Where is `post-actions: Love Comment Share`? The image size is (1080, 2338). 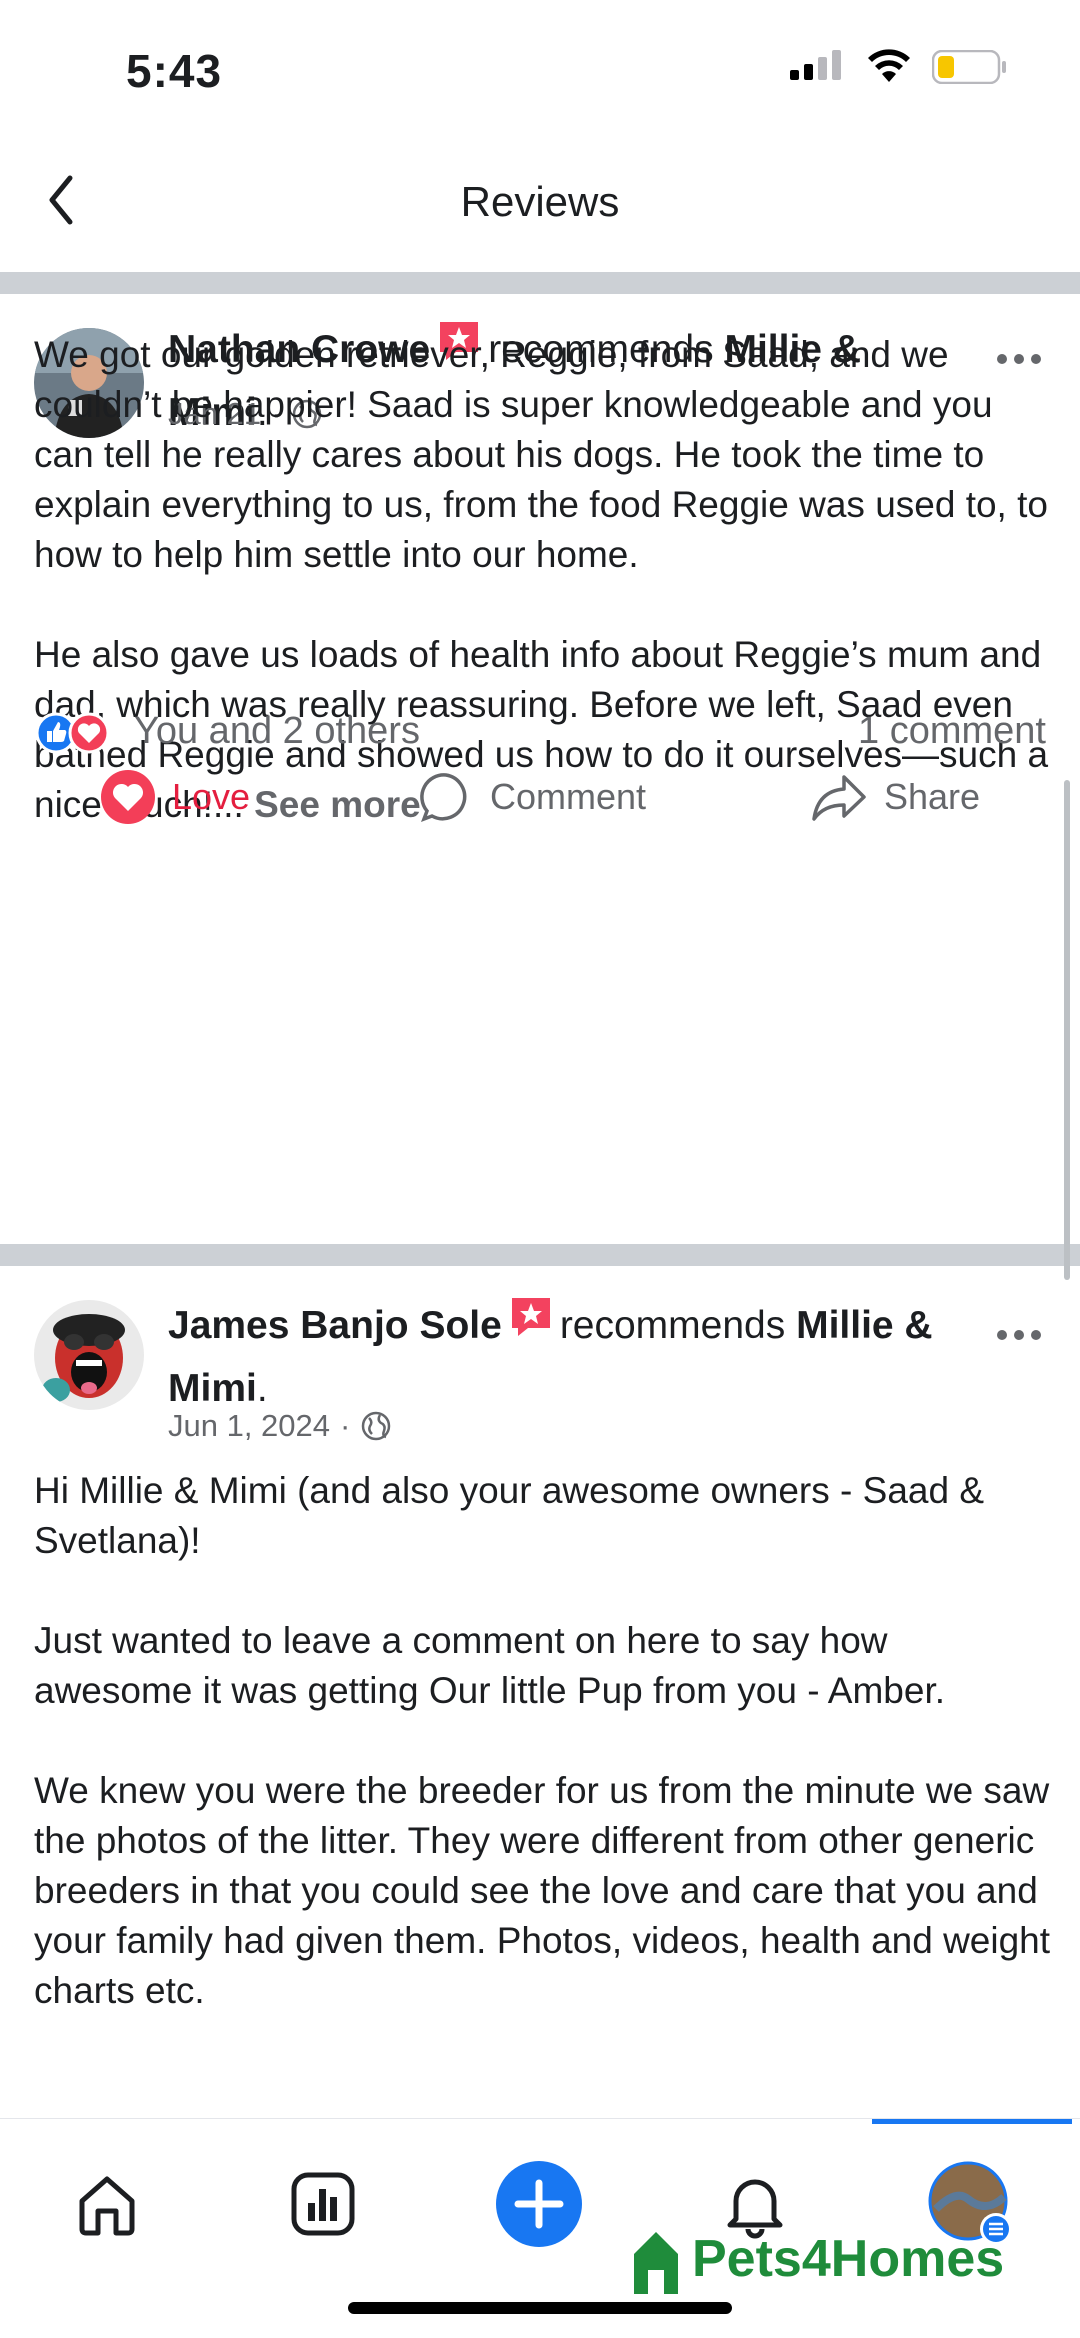
post-actions: Love Comment Share is located at coordinates (540, 797).